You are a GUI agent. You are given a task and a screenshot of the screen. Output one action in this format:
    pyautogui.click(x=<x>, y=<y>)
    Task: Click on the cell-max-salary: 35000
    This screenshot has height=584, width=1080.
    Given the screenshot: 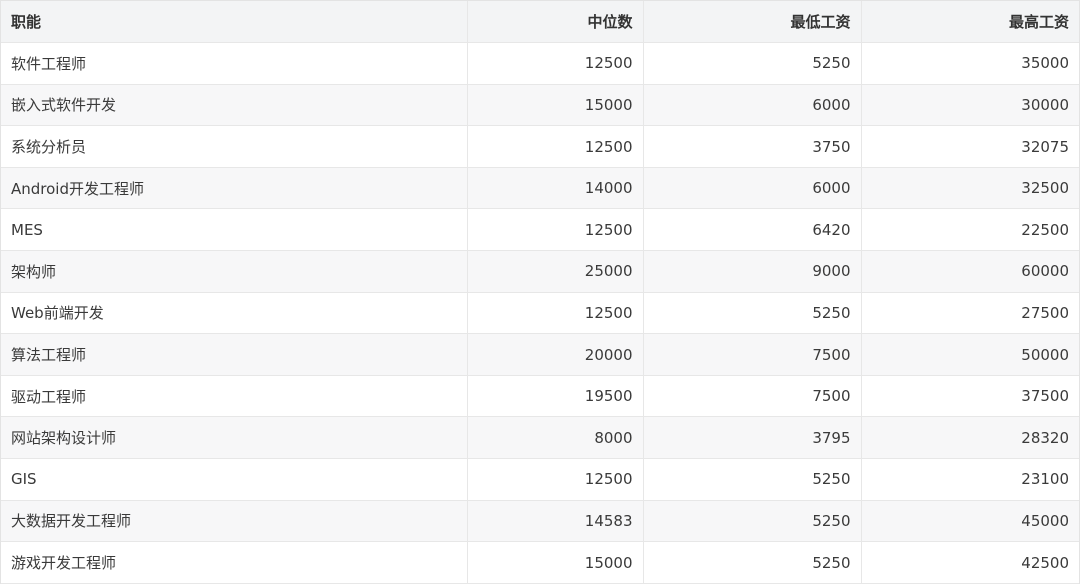 What is the action you would take?
    pyautogui.click(x=970, y=63)
    